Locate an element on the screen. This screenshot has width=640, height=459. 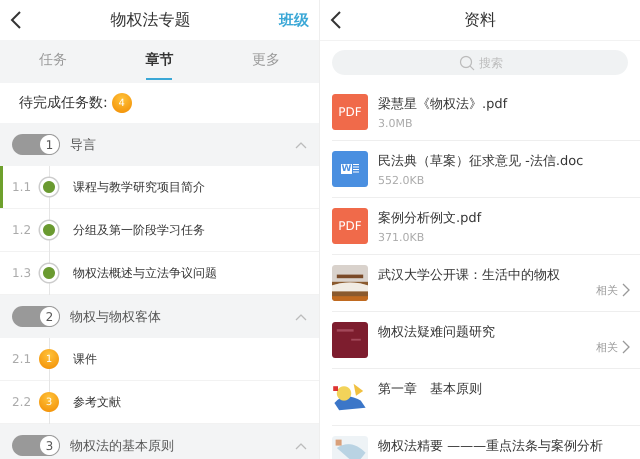
section-item: 1.2 分组及第一阶段学习任务 is located at coordinates (159, 230).